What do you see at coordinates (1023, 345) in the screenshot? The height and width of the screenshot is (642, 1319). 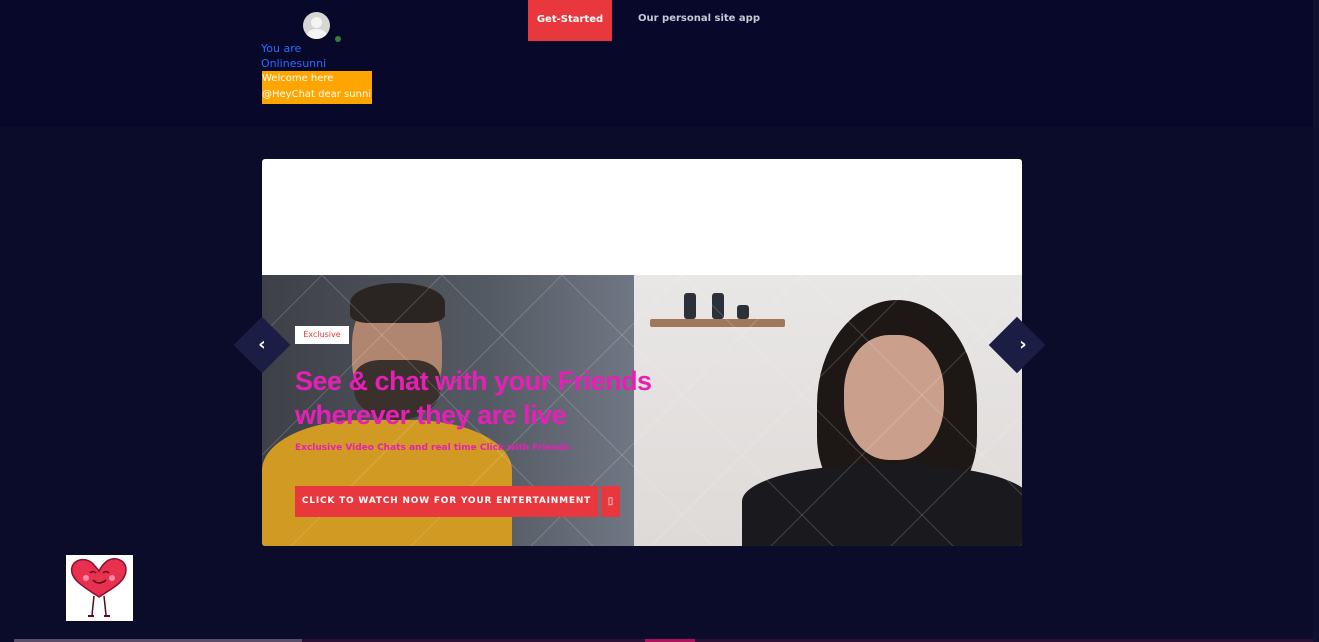 I see `chevron-right-icon: ›` at bounding box center [1023, 345].